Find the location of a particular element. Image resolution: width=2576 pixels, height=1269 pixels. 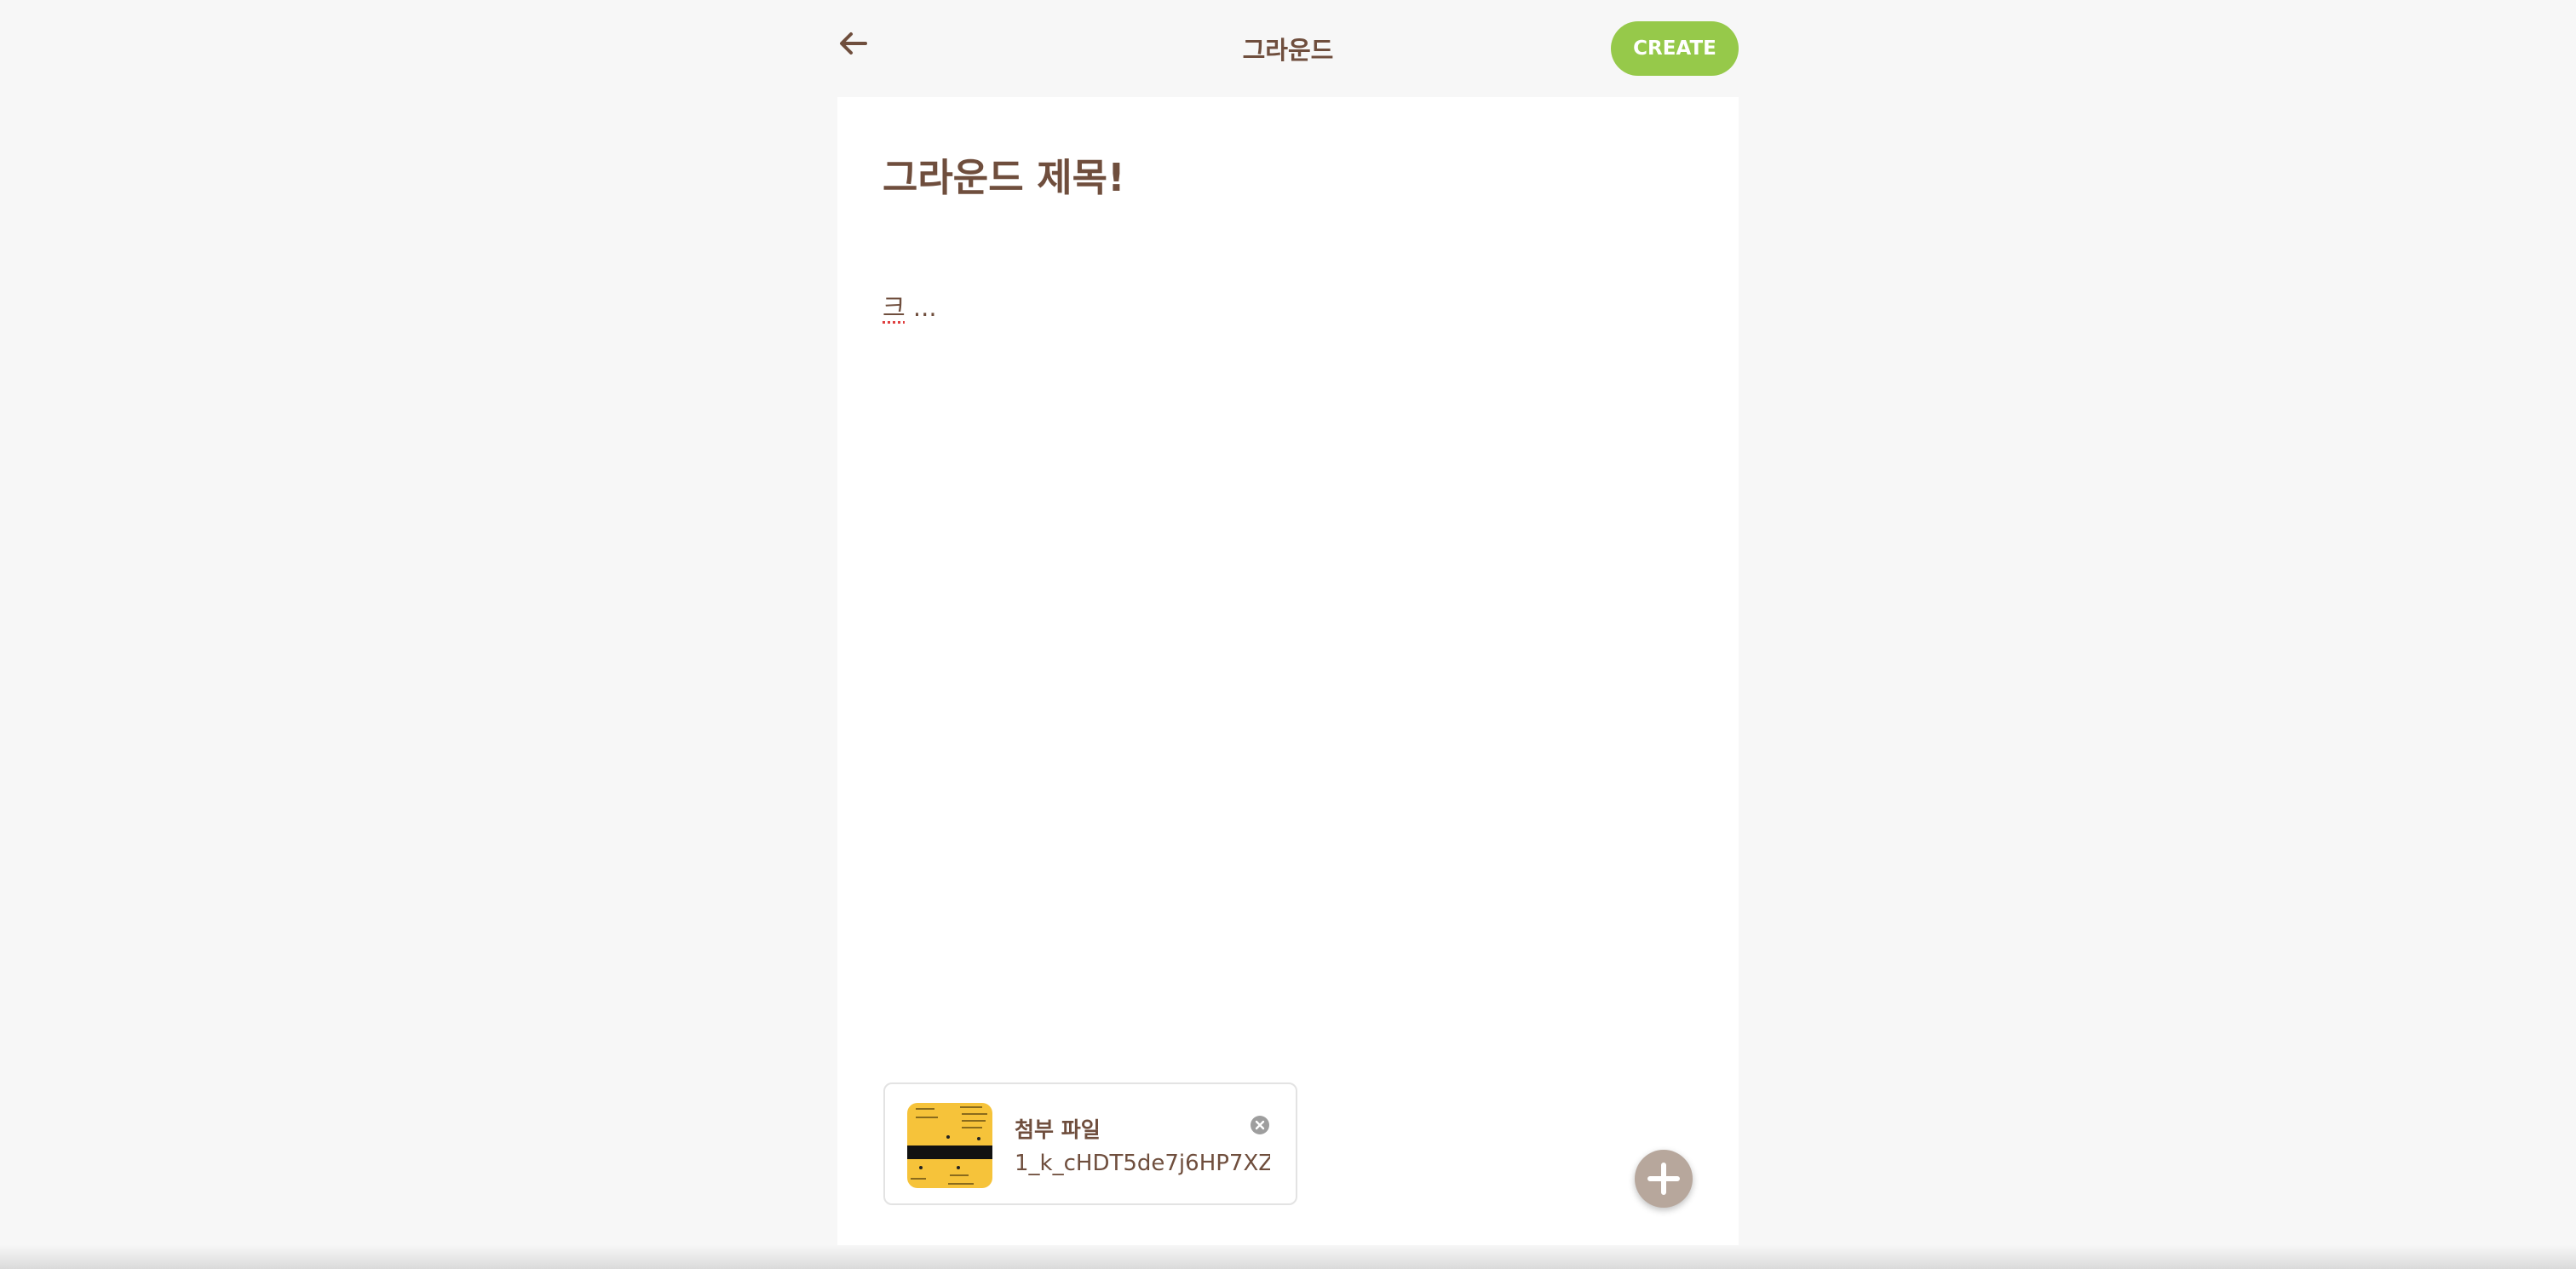

create-button: CREATE is located at coordinates (1675, 48).